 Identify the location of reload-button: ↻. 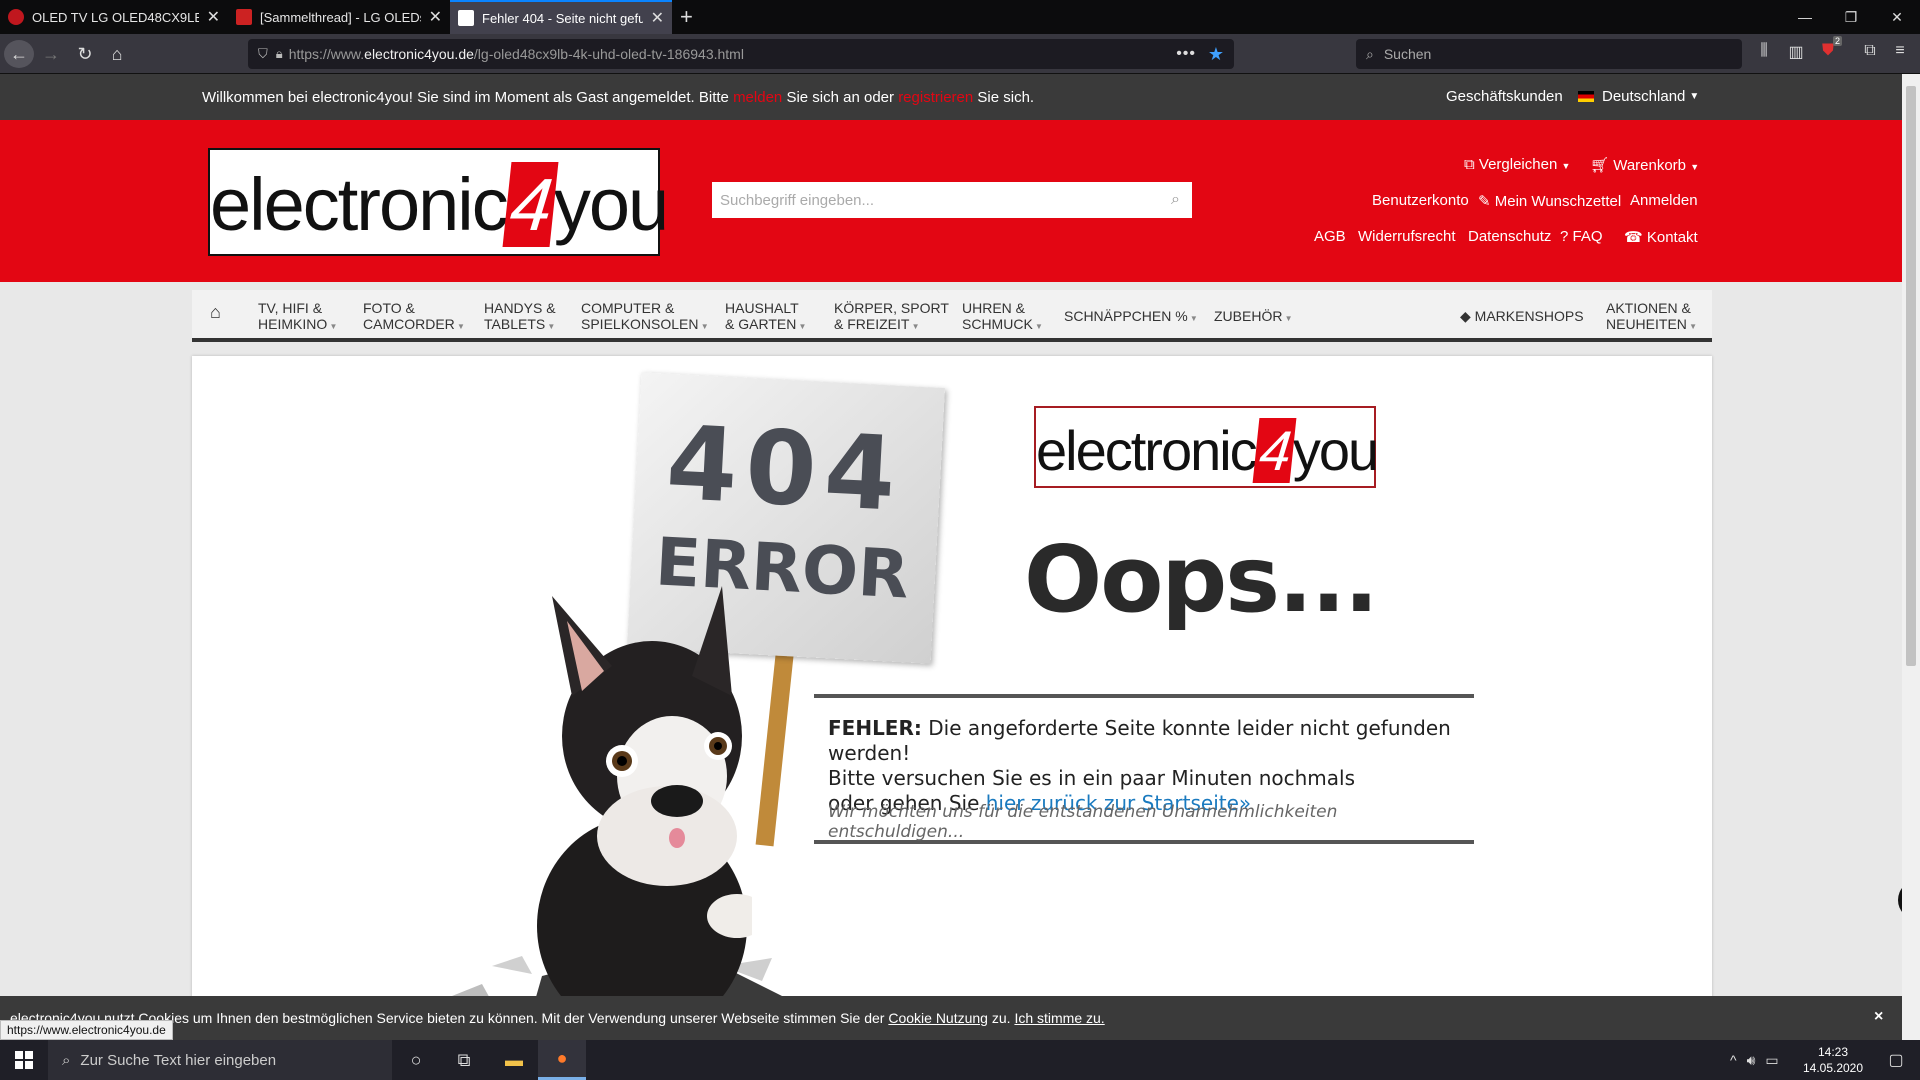
(85, 54).